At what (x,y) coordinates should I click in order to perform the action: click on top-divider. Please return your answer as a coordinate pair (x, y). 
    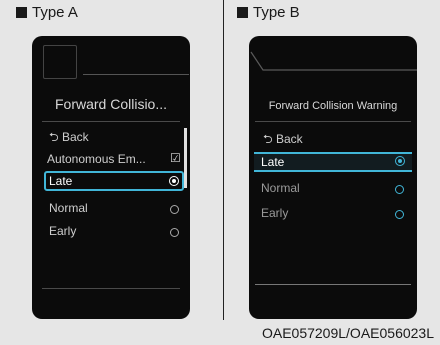
    Looking at the image, I should click on (136, 74).